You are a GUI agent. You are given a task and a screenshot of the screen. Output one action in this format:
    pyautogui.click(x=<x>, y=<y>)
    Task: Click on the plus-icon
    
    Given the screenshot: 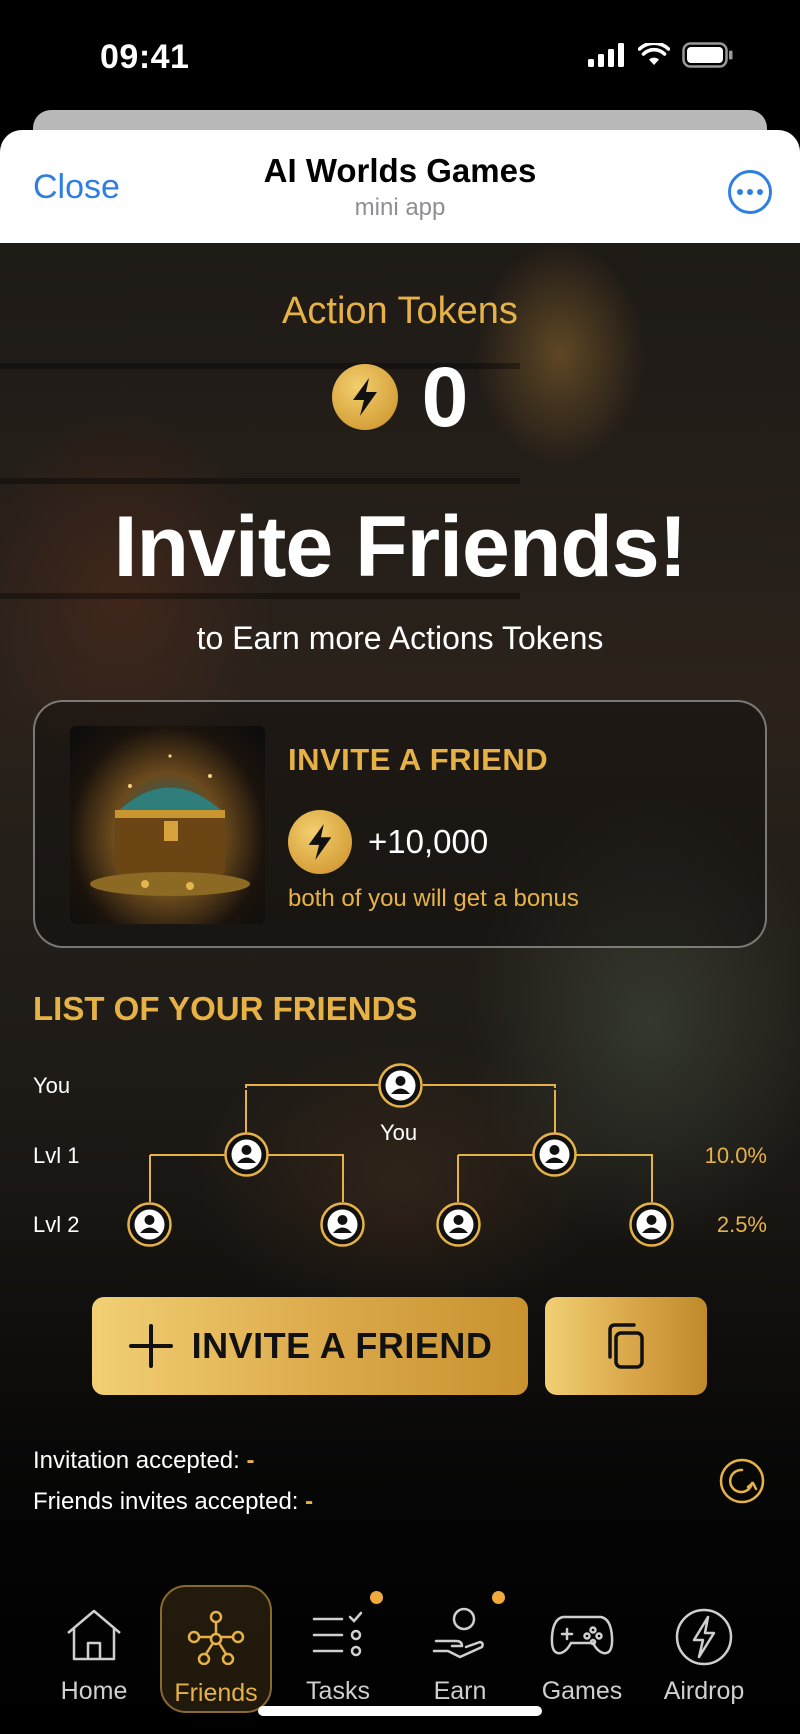 What is the action you would take?
    pyautogui.click(x=150, y=1346)
    